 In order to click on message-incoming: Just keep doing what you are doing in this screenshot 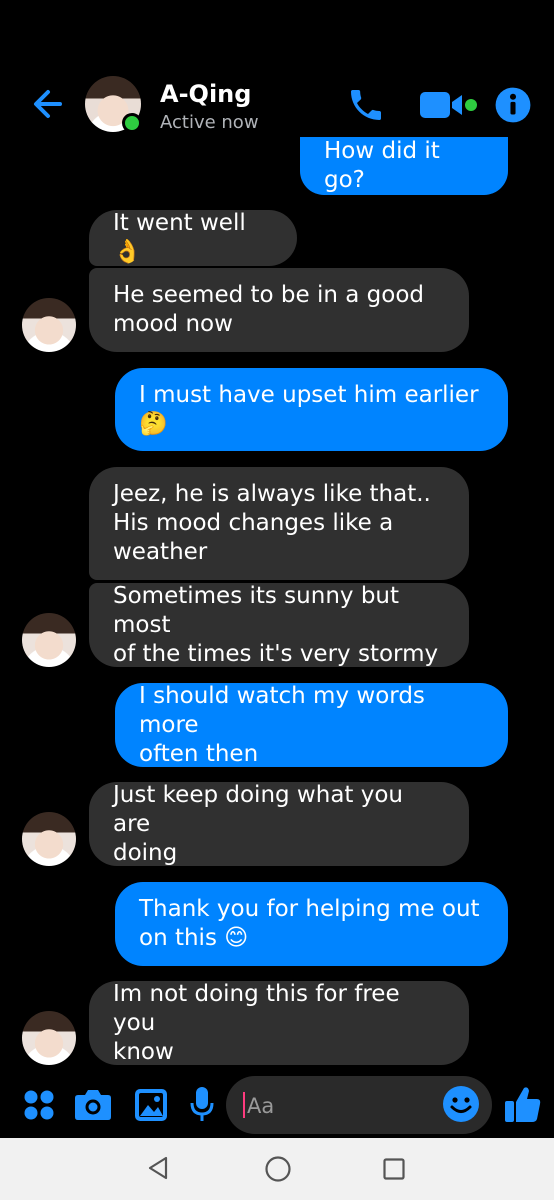, I will do `click(279, 824)`.